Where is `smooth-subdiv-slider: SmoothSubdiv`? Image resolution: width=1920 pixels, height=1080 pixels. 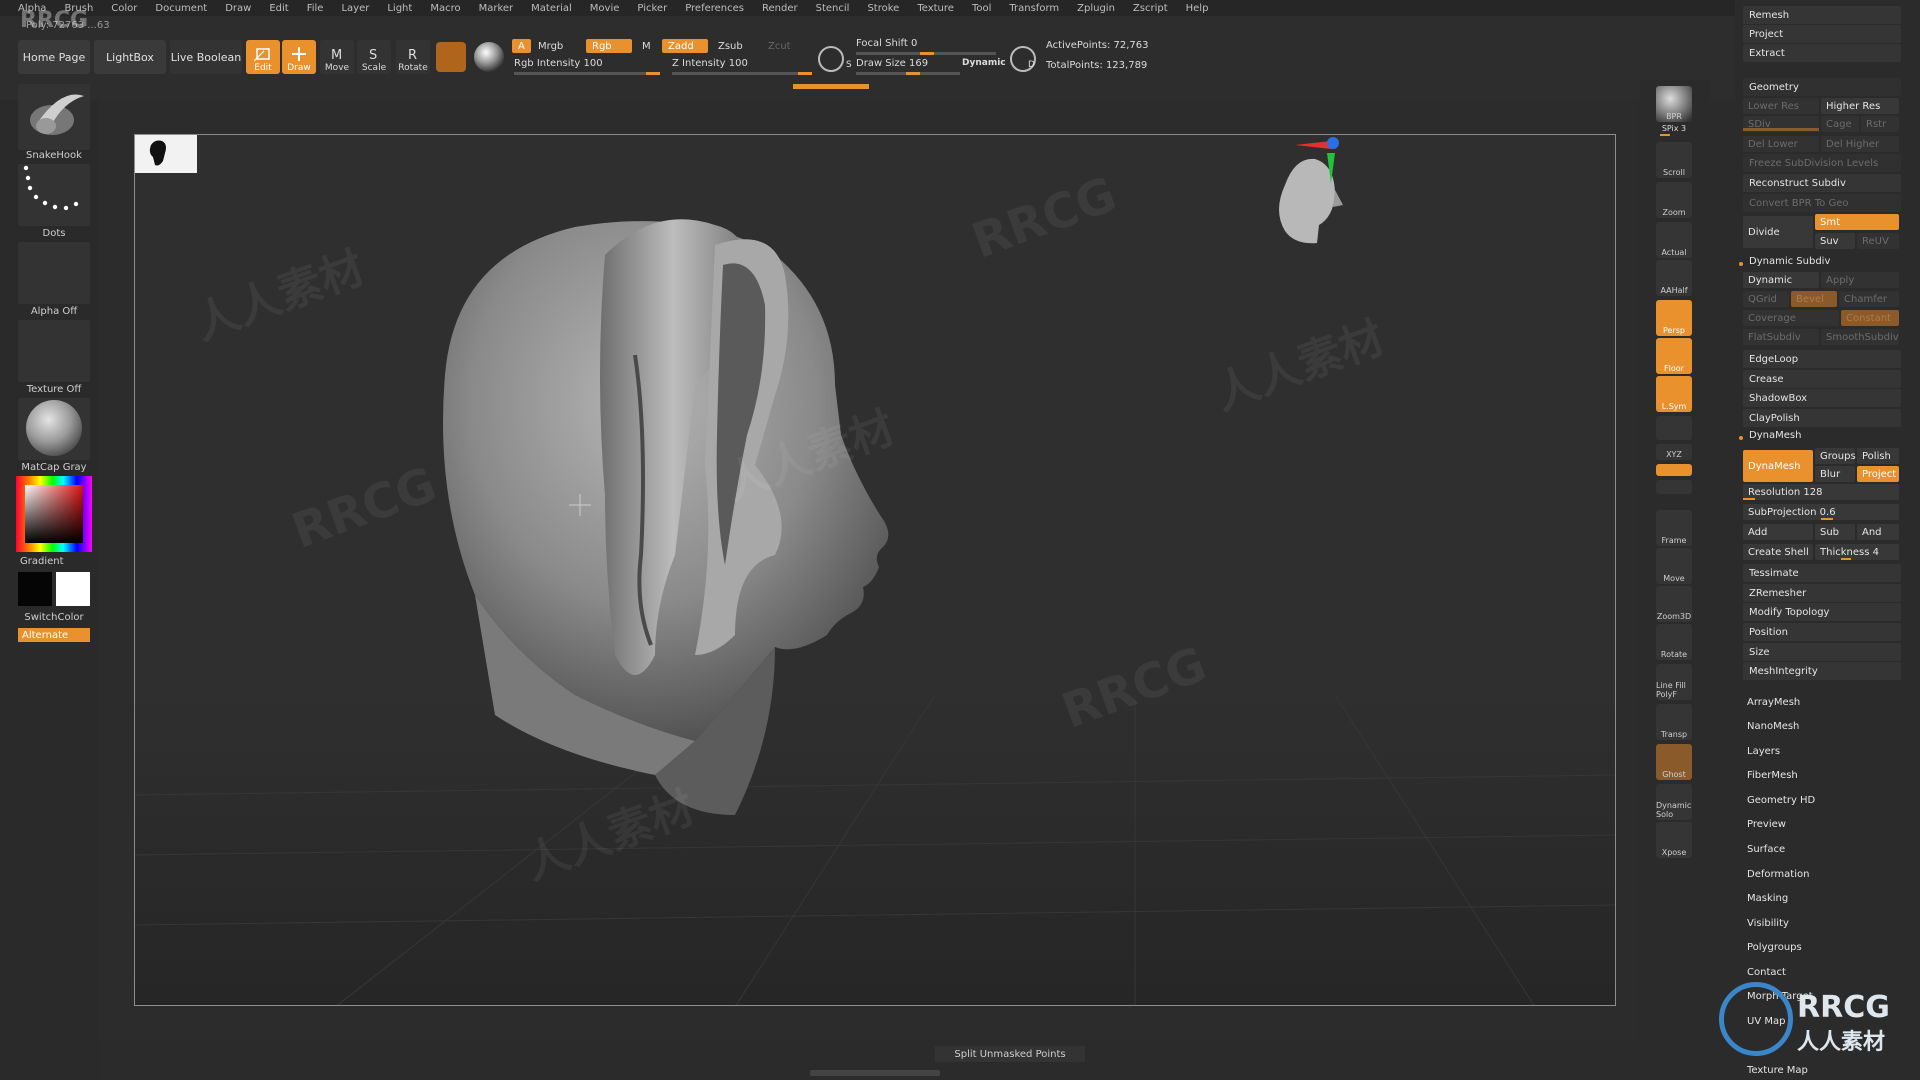
smooth-subdiv-slider: SmoothSubdiv is located at coordinates (1860, 337).